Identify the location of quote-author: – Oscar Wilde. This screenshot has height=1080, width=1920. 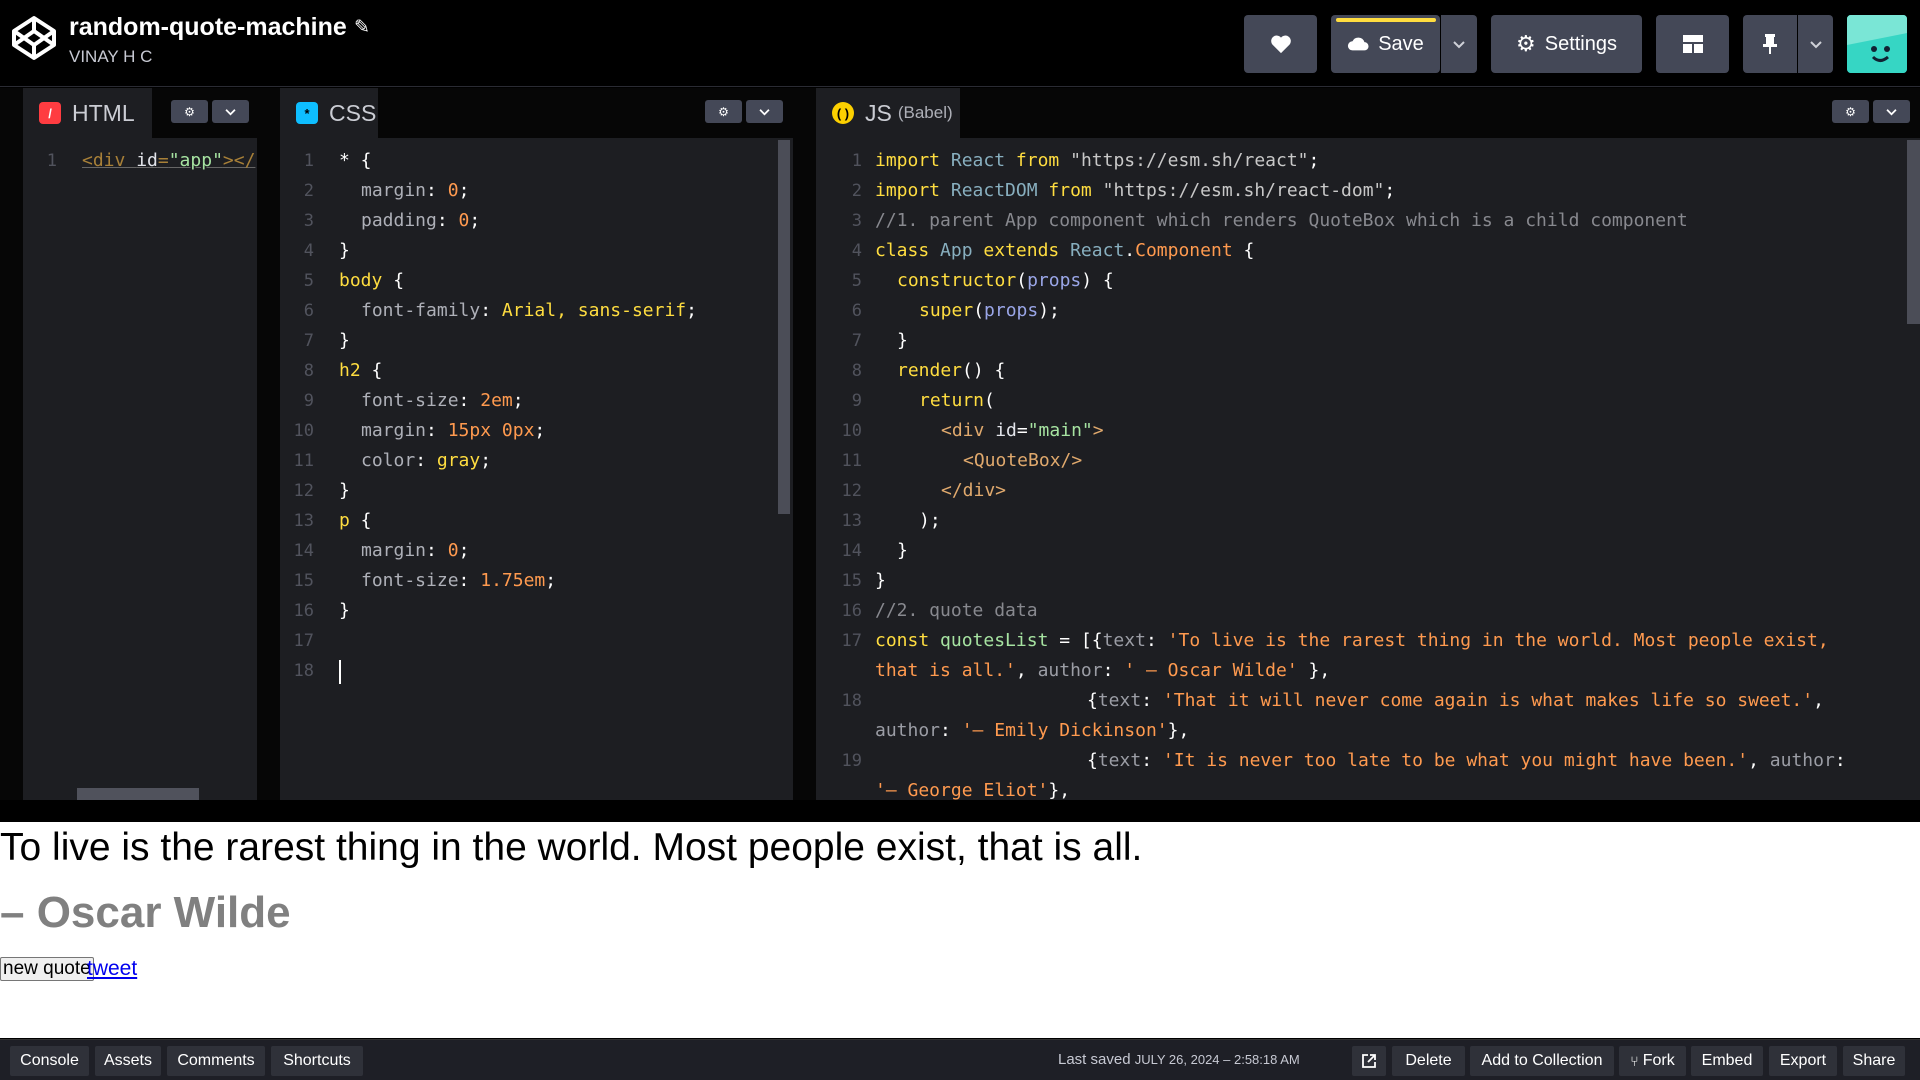
(145, 912).